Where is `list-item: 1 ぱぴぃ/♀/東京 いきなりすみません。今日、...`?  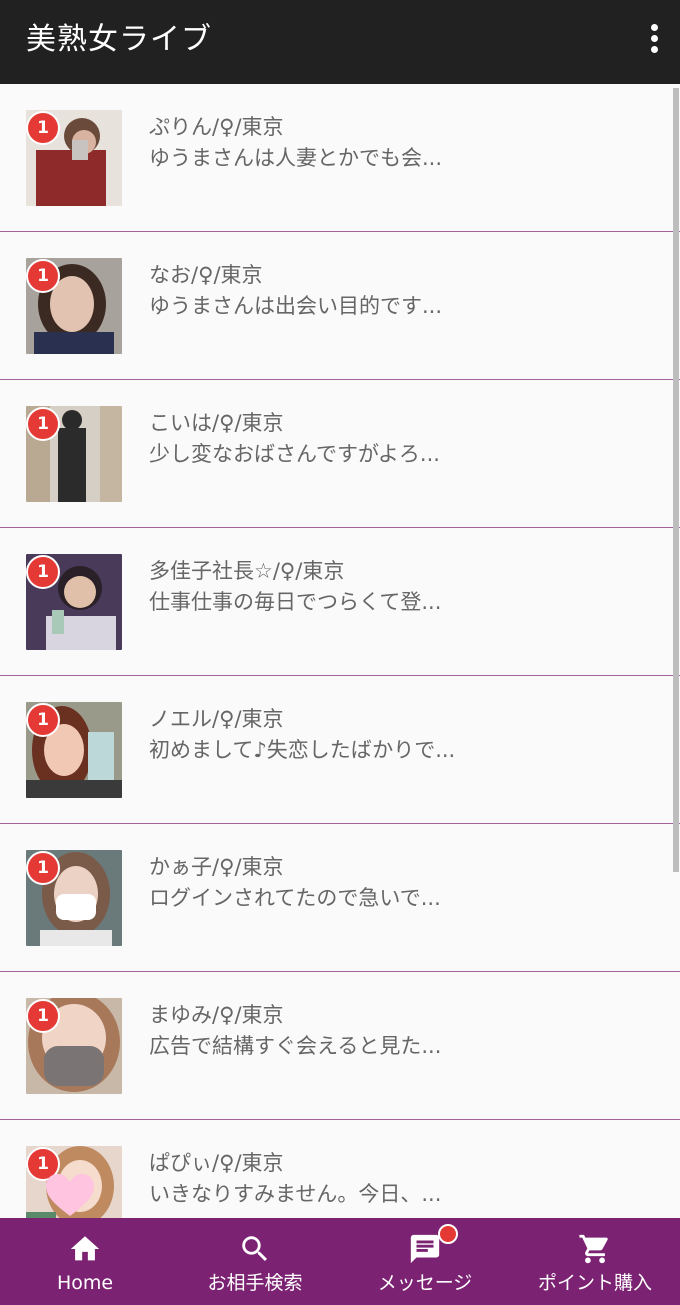
list-item: 1 ぱぴぃ/♀/東京 いきなりすみません。今日、... is located at coordinates (340, 1169).